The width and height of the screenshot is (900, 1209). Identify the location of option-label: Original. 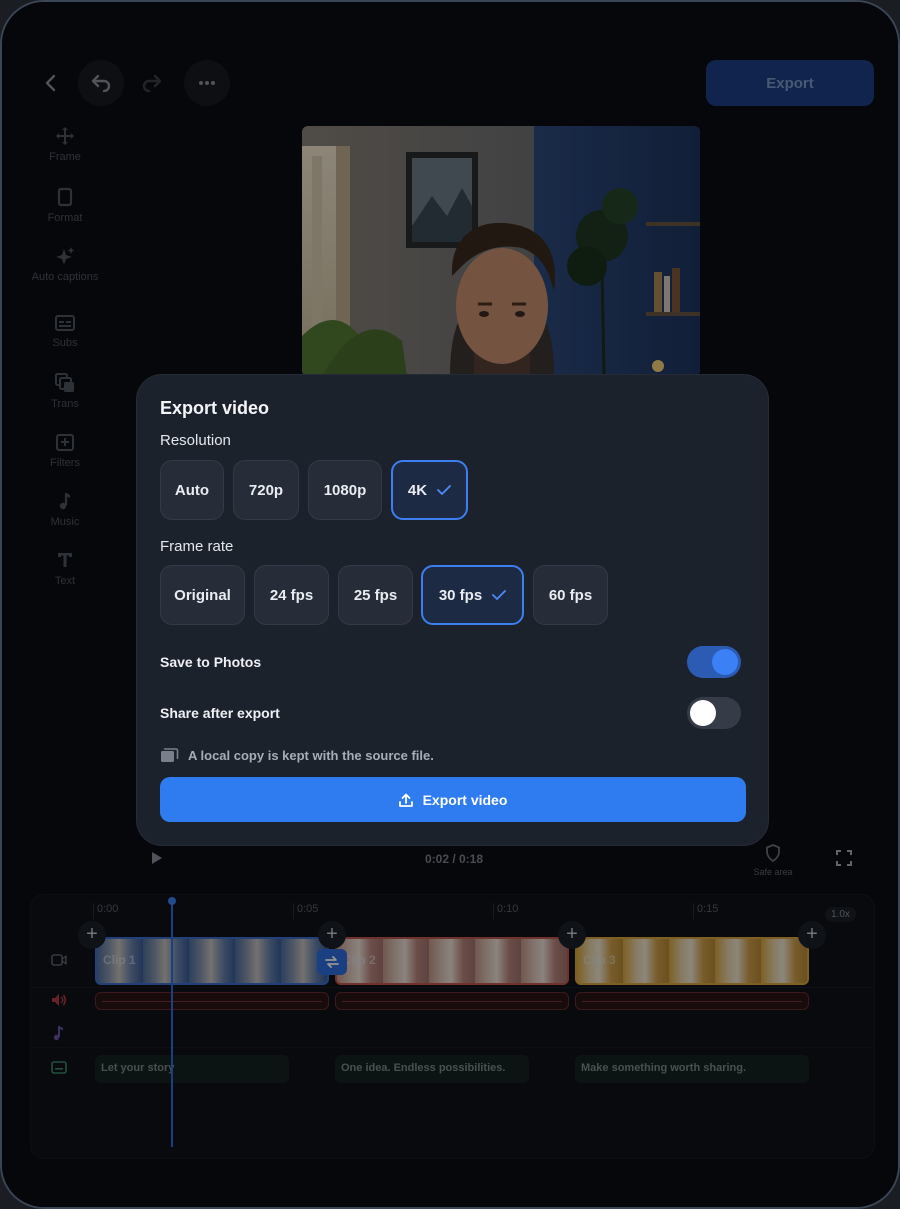
(202, 595).